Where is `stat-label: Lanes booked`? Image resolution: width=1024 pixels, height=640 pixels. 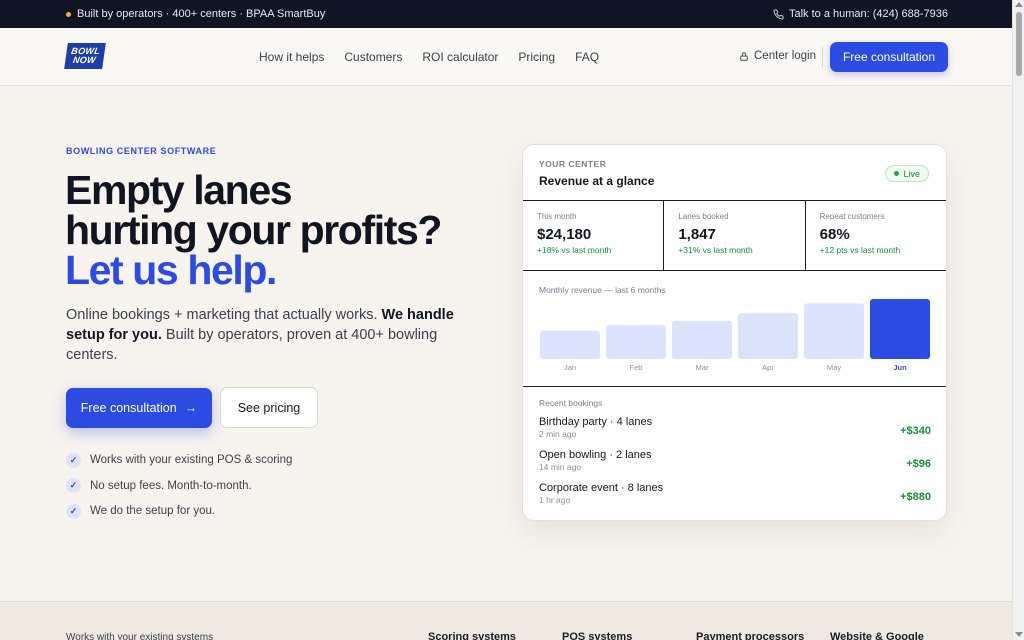 stat-label: Lanes booked is located at coordinates (703, 216).